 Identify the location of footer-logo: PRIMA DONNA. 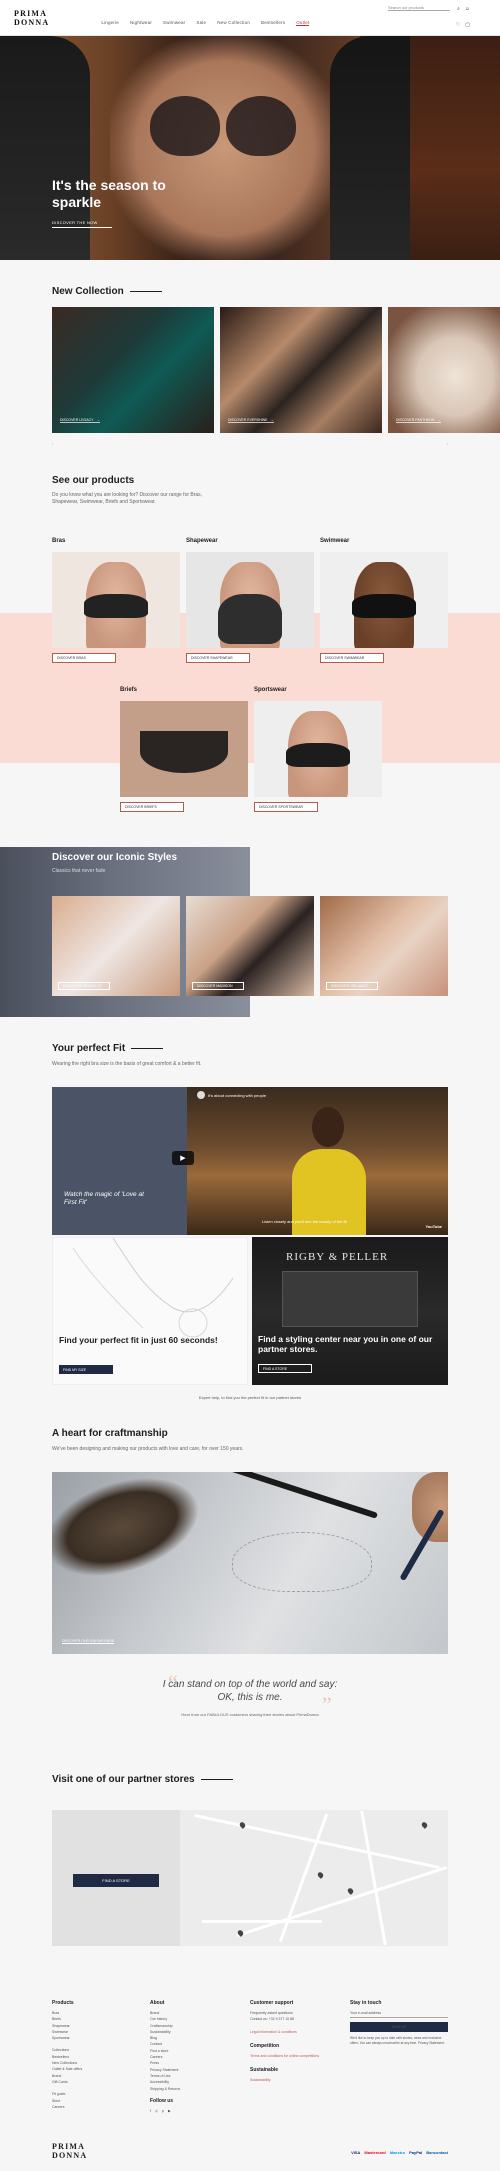
(69, 2151).